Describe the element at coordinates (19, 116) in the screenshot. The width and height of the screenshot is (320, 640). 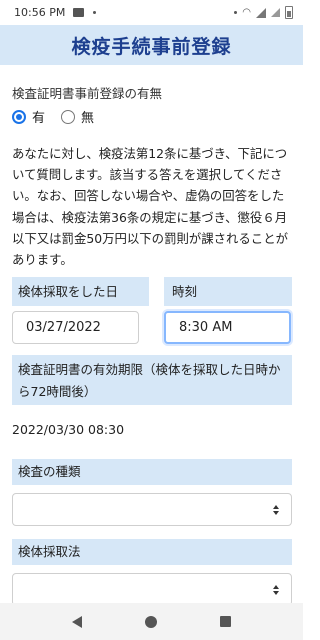
I see `radio-yes` at that location.